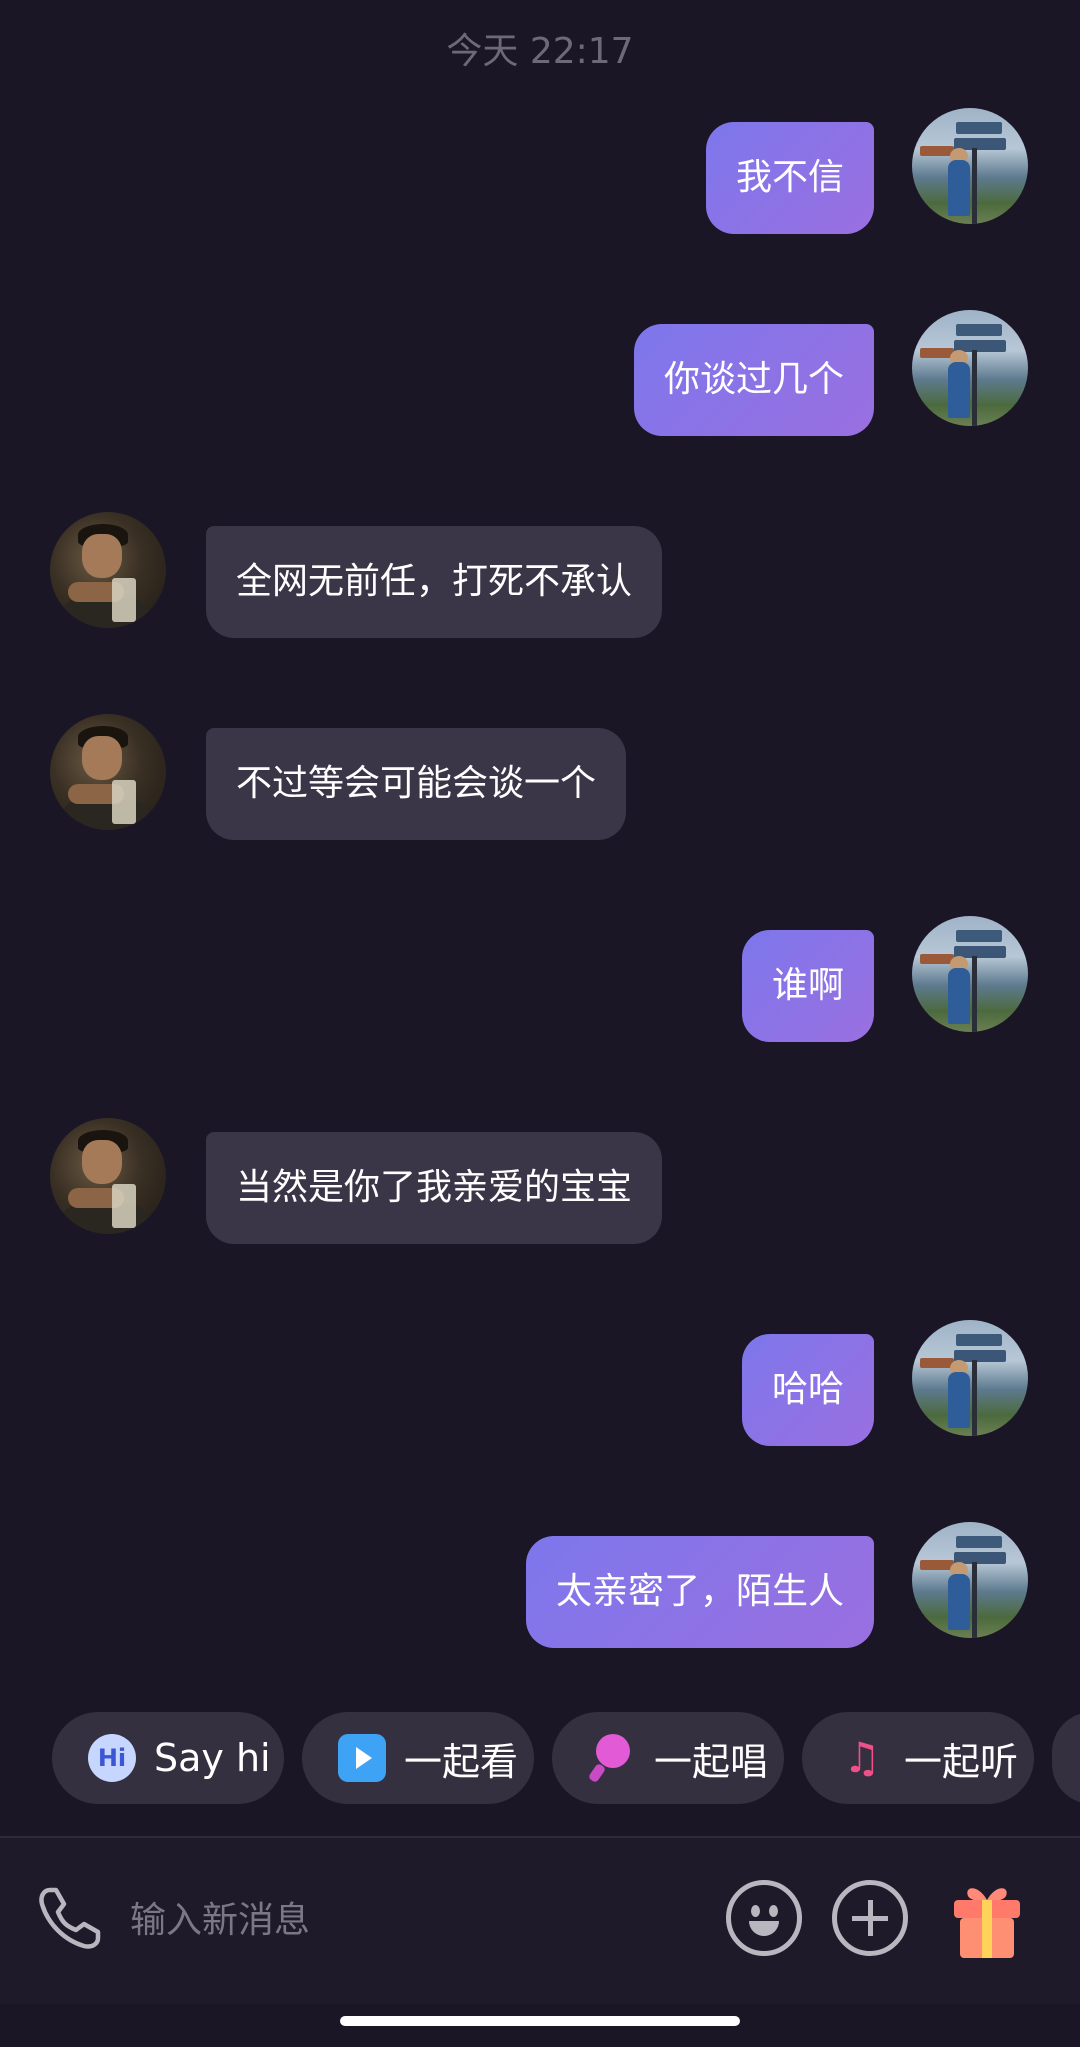 Image resolution: width=1080 pixels, height=2047 pixels. Describe the element at coordinates (362, 1758) in the screenshot. I see `play-icon` at that location.